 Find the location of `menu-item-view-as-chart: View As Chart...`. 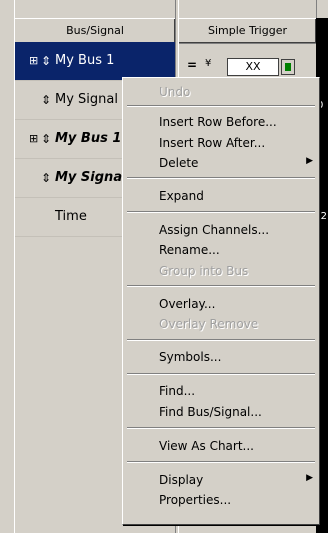

menu-item-view-as-chart: View As Chart... is located at coordinates (206, 446).